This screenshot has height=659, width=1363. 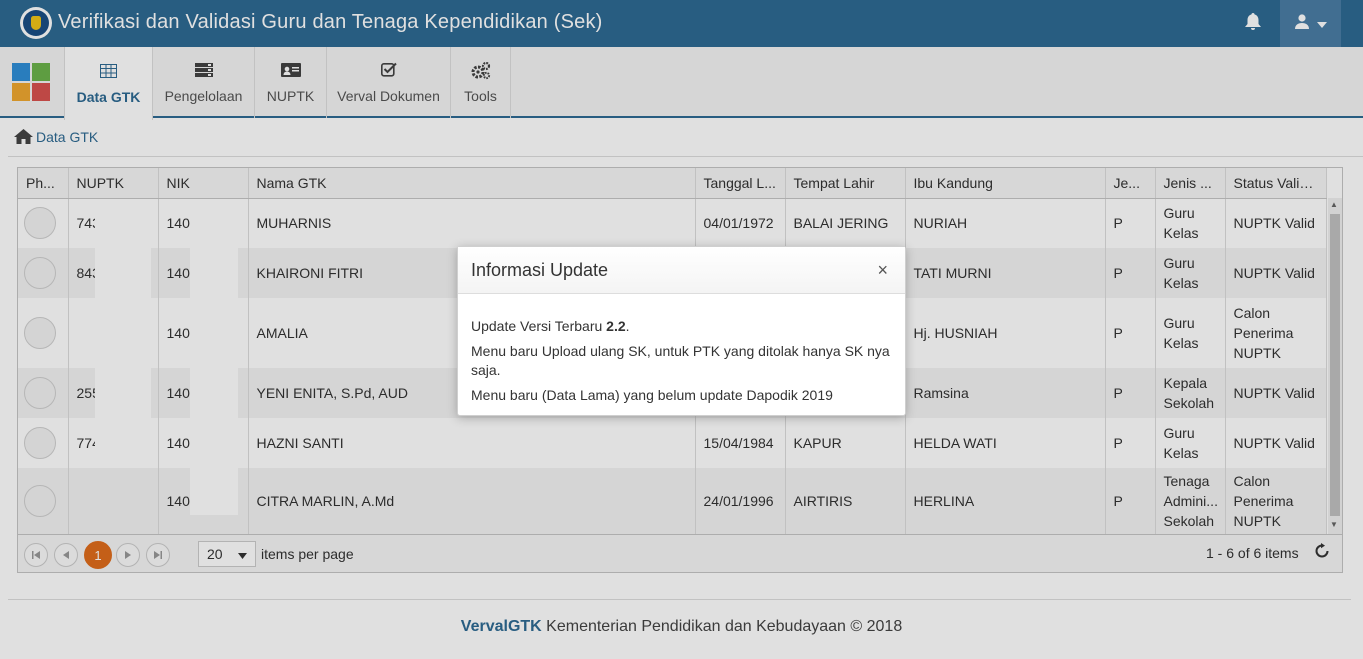 I want to click on update-version-line: Update Versi Terbaru 2.2., so click(x=550, y=326).